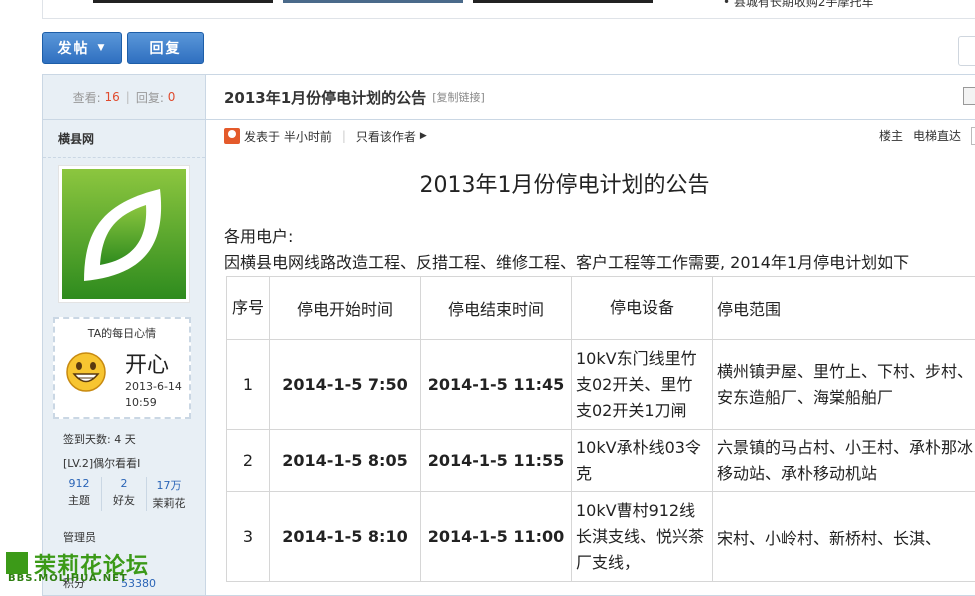  What do you see at coordinates (124, 139) in the screenshot?
I see `author-name: 横县网` at bounding box center [124, 139].